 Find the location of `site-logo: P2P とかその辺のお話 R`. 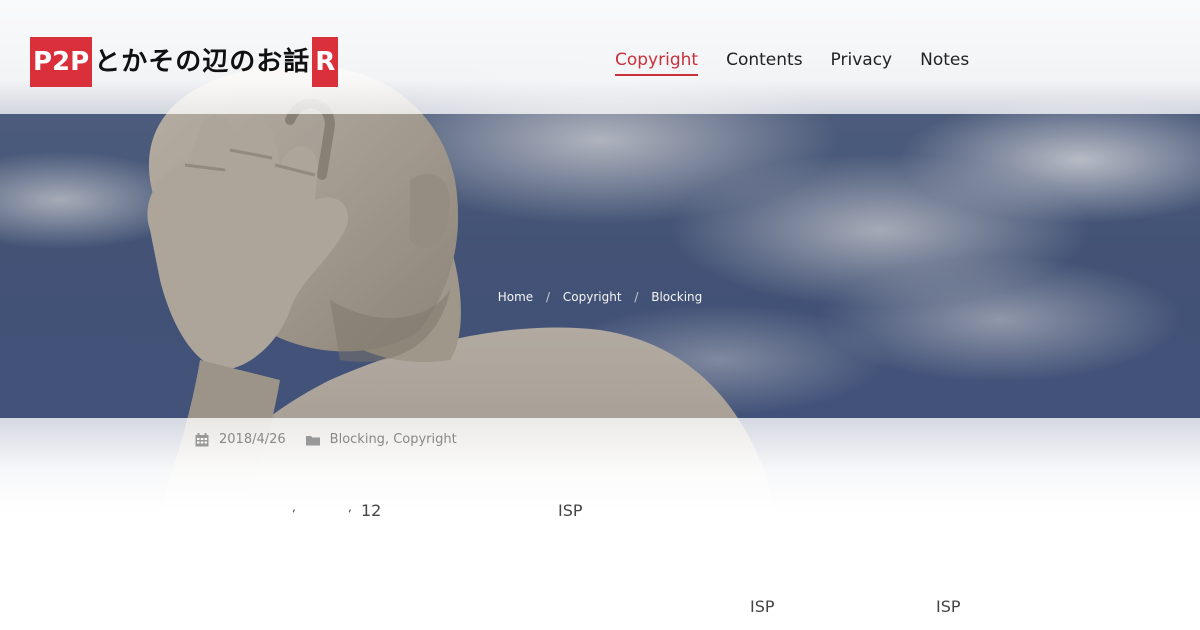

site-logo: P2P とかその辺のお話 R is located at coordinates (184, 62).